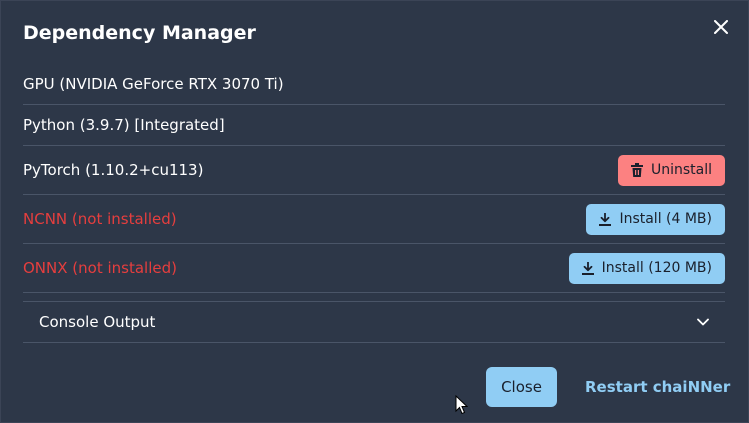  I want to click on console-output-label: Console Output, so click(97, 322).